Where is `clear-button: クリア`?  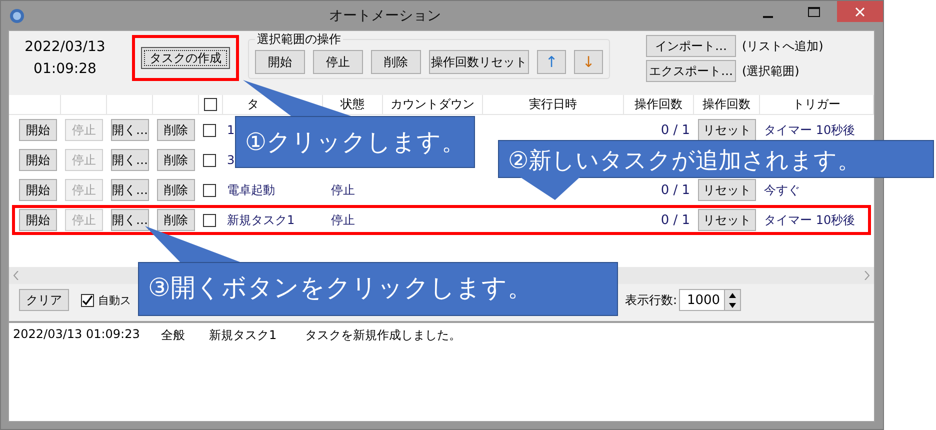
clear-button: クリア is located at coordinates (44, 300).